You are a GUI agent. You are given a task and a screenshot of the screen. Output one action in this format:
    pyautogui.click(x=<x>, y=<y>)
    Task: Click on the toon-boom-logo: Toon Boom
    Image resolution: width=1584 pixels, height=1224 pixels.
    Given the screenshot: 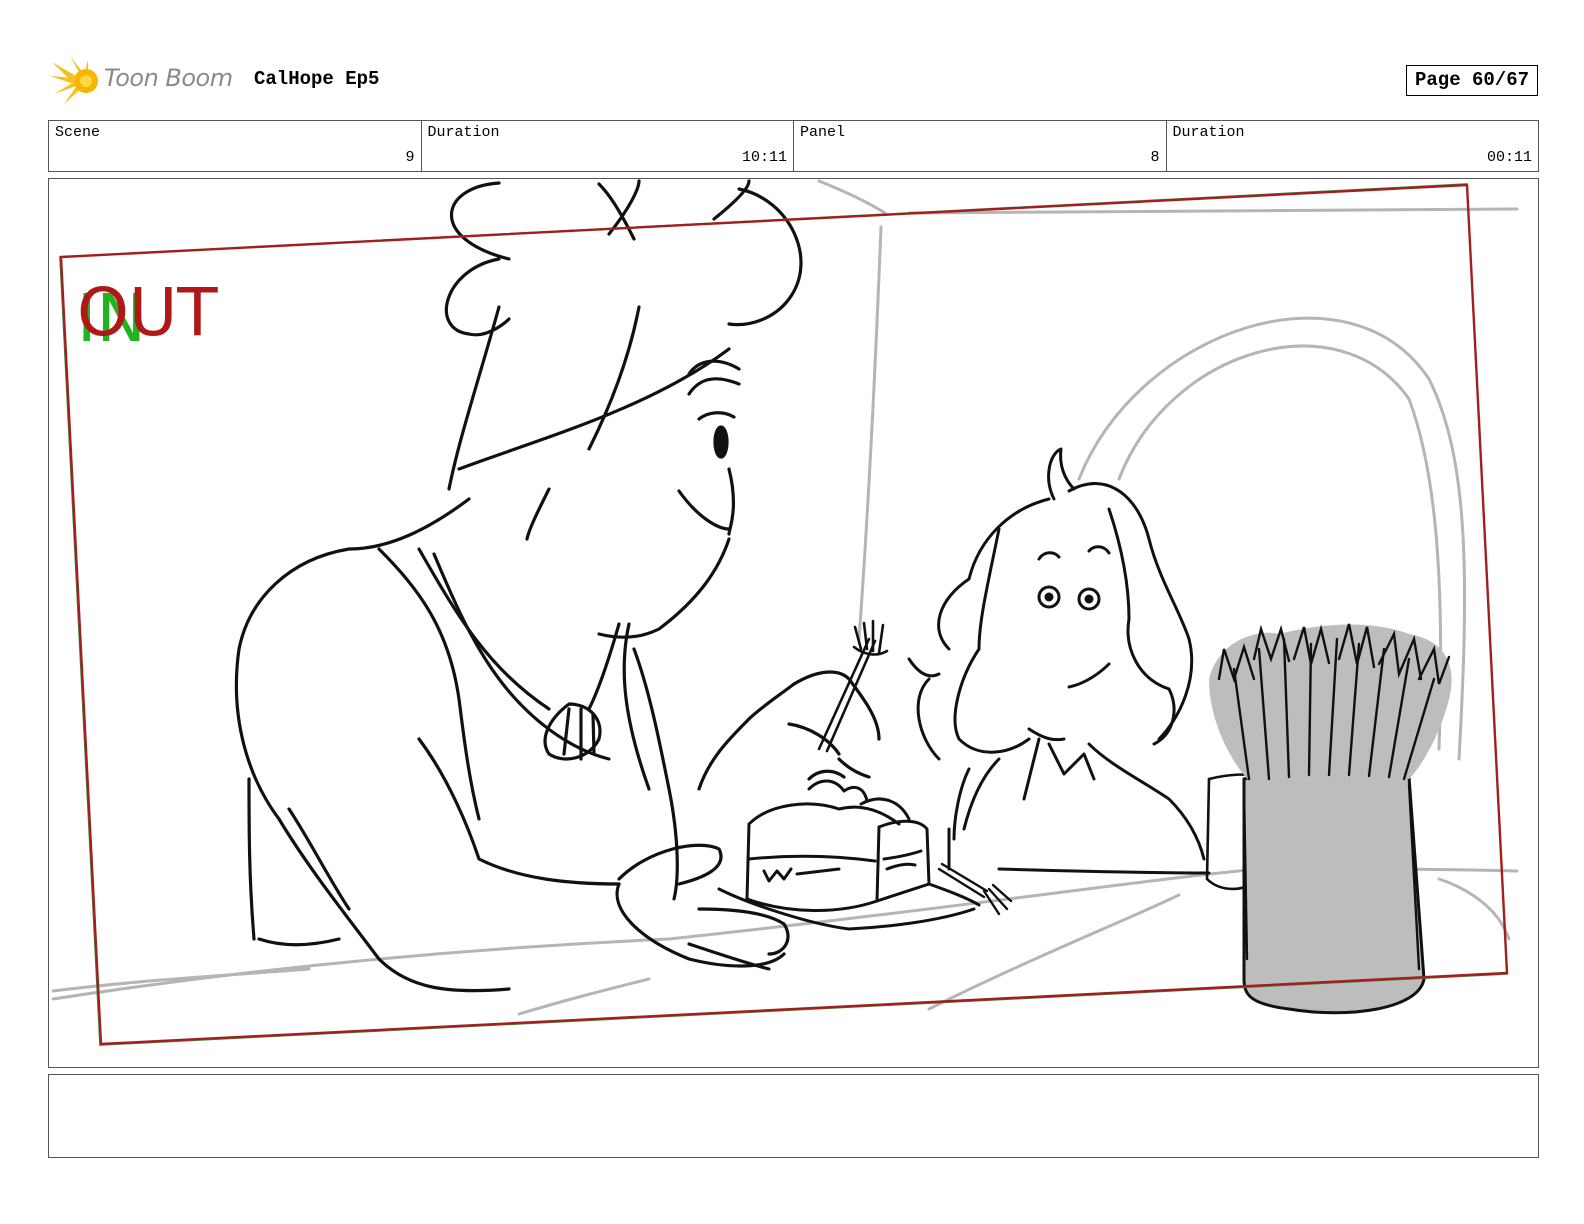 What is the action you would take?
    pyautogui.click(x=145, y=81)
    